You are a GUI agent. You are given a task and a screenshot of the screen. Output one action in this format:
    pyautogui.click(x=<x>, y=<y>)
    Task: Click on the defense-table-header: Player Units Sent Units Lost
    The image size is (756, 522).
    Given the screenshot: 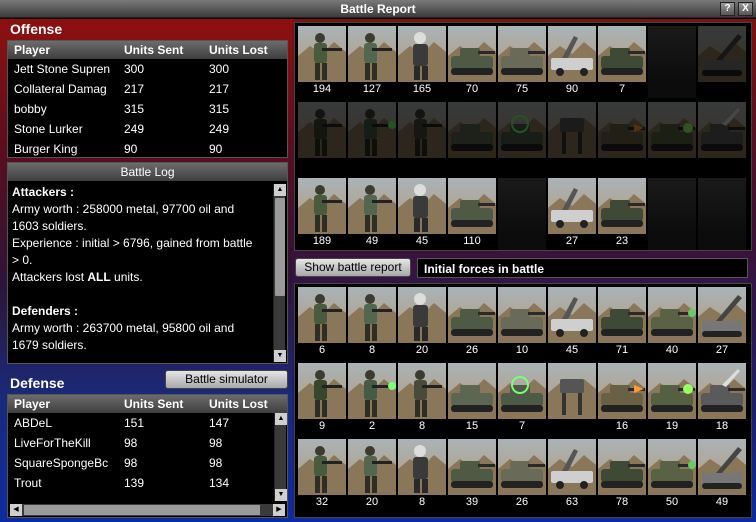 What is the action you would take?
    pyautogui.click(x=147, y=404)
    